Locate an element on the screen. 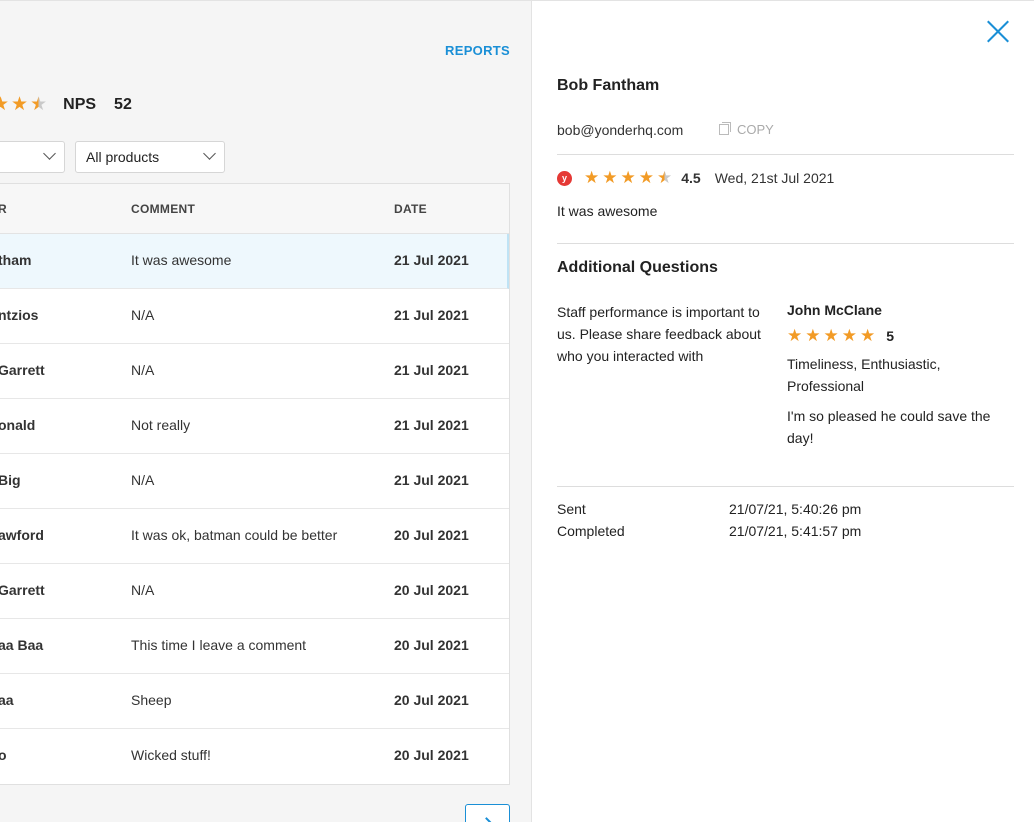 The width and height of the screenshot is (1034, 822). rating-row: y ★ ★ ★ ★ ★ 4.5 Wed, 21st Jul 2021 is located at coordinates (785, 178).